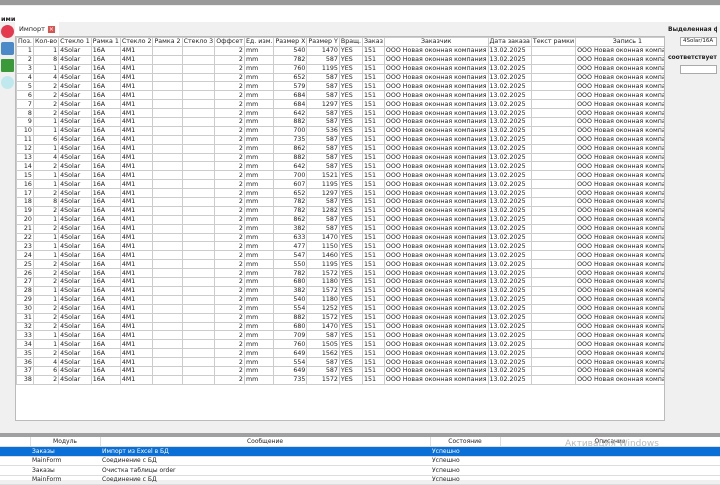 The image size is (720, 485). What do you see at coordinates (290, 202) in the screenshot?
I see `table-cell: 782` at bounding box center [290, 202].